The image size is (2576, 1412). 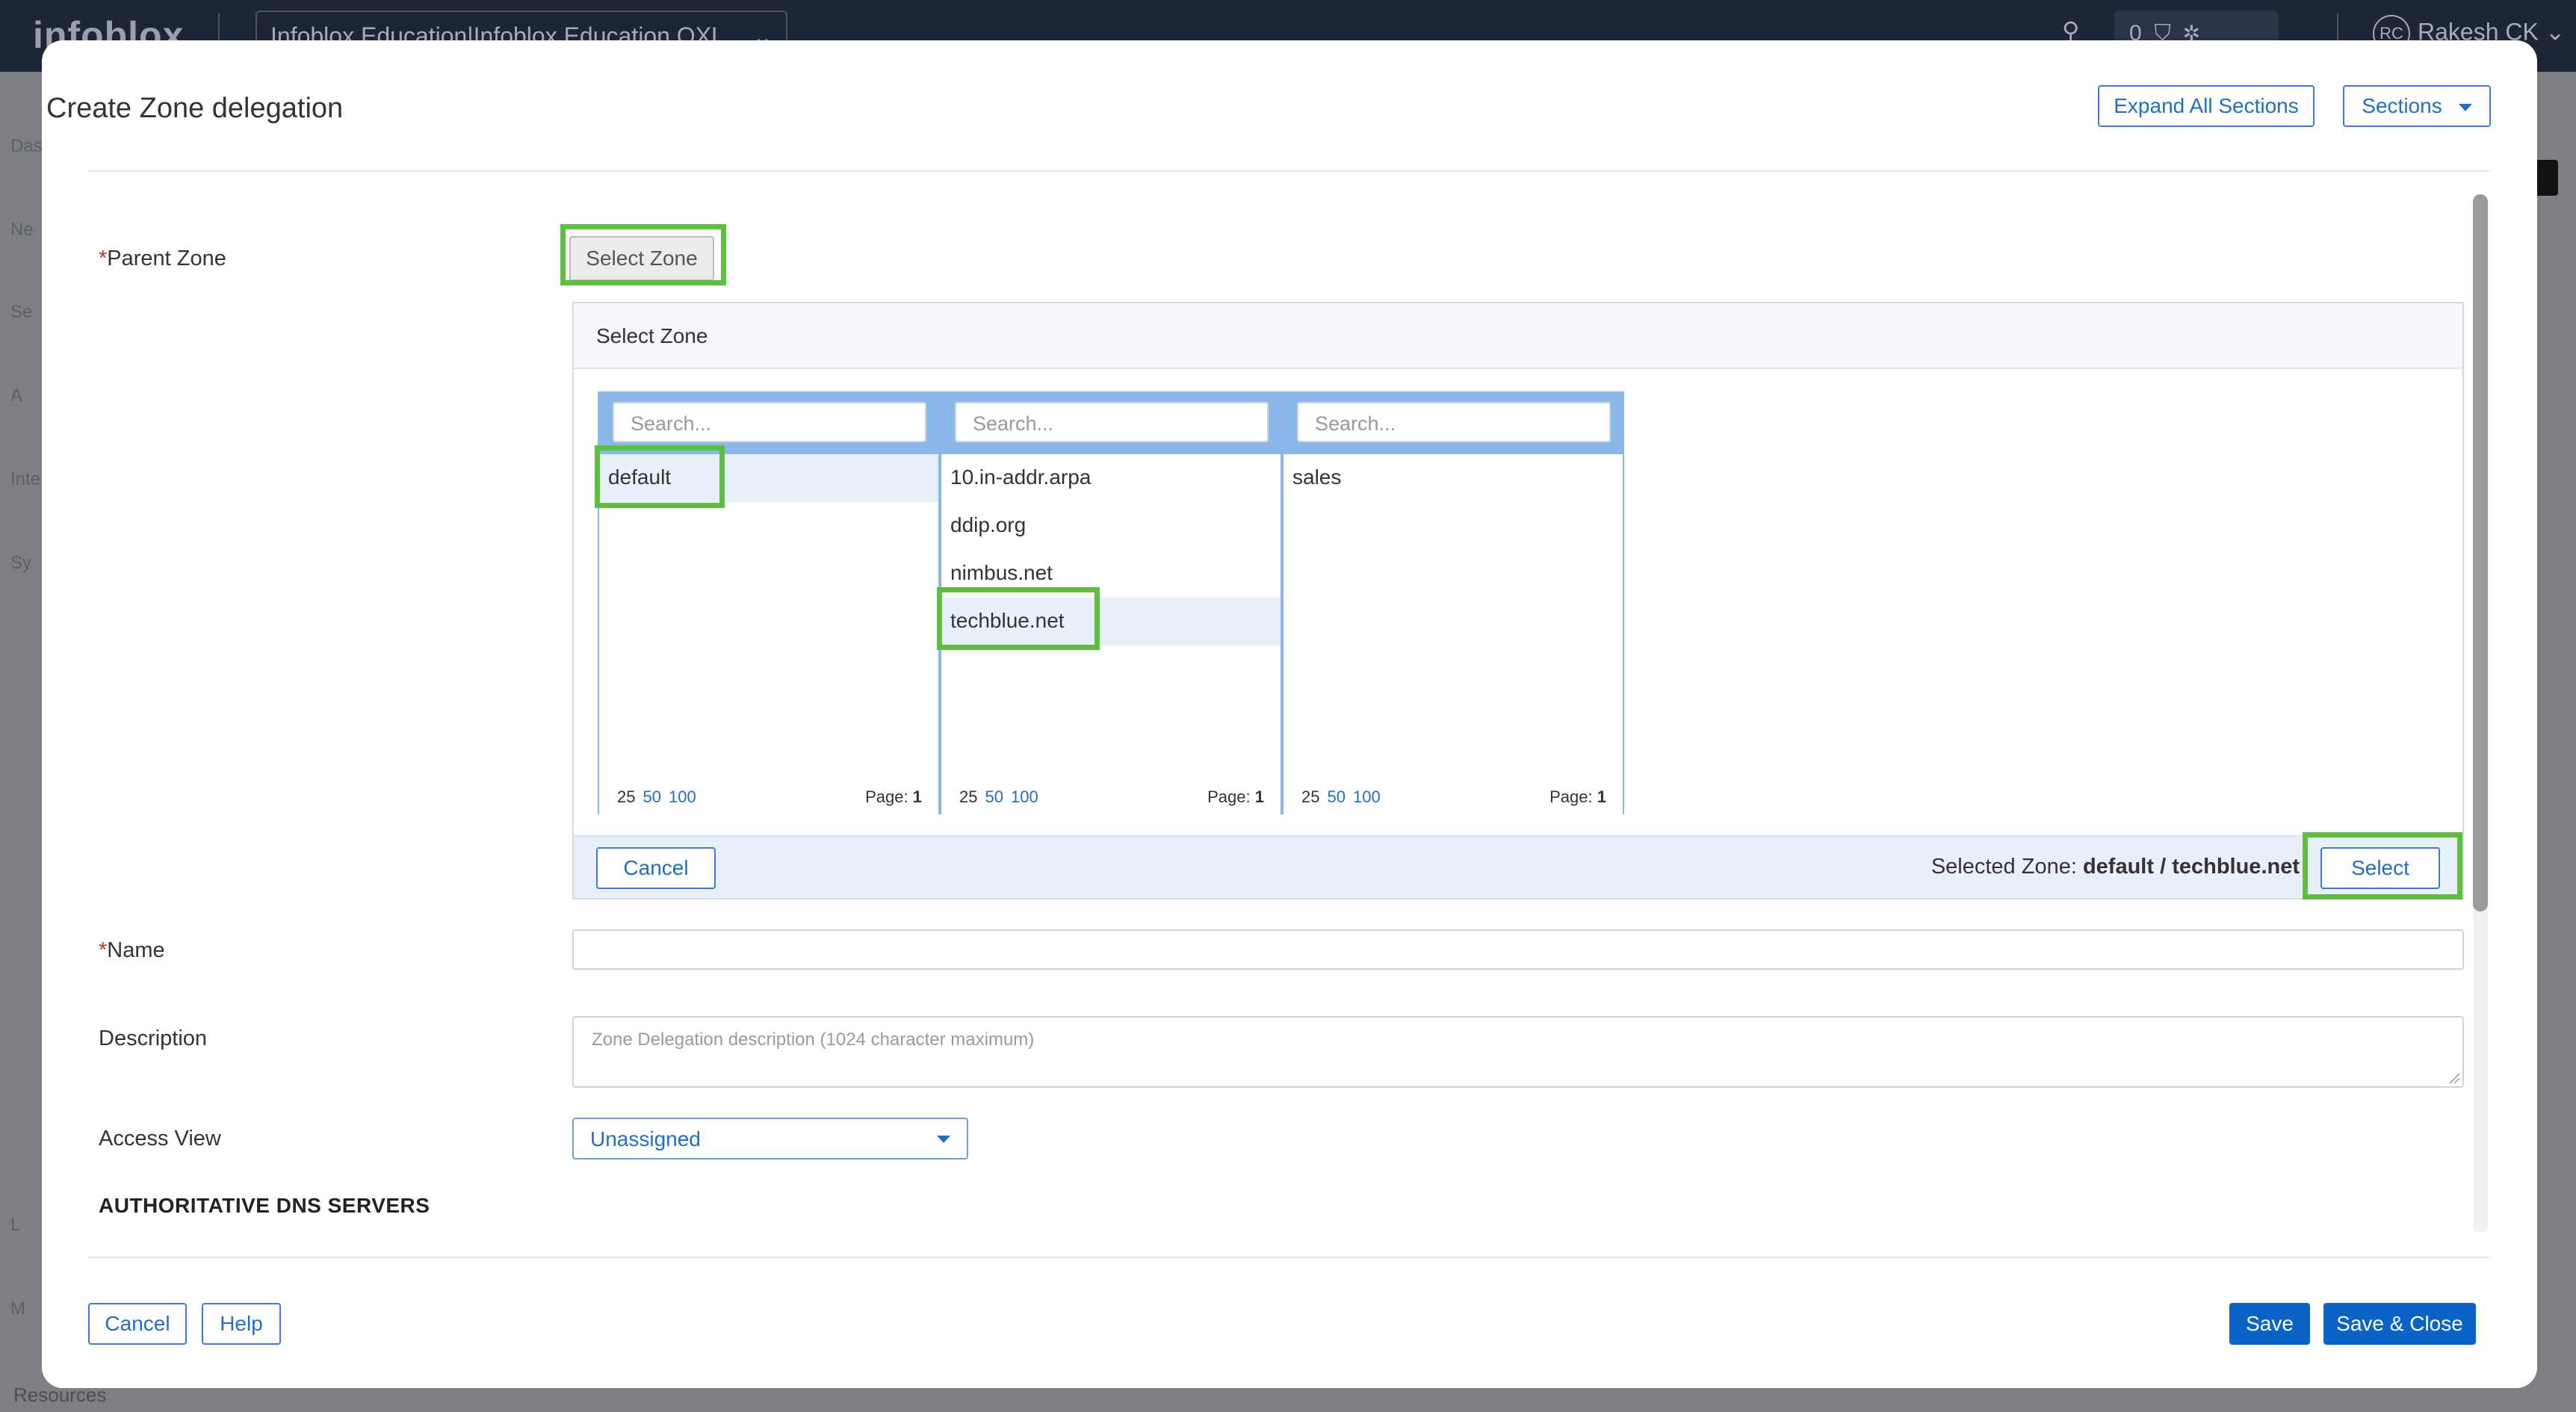 What do you see at coordinates (26, 146) in the screenshot?
I see `sidebar-item: Das` at bounding box center [26, 146].